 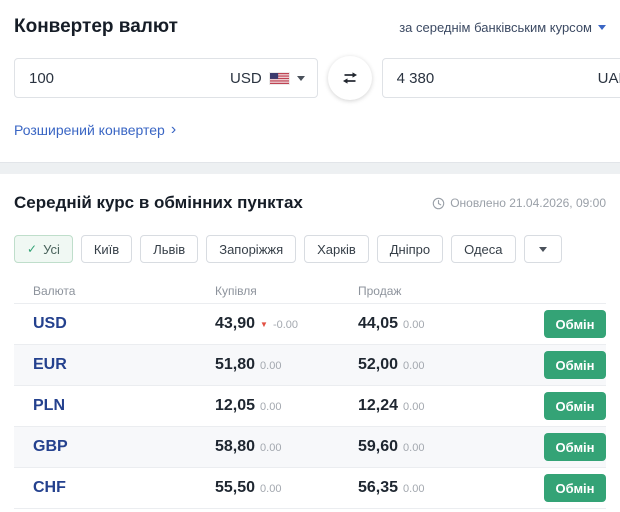 I want to click on table-row: PLN 12,05 0.00 12,24 0.00 Обмін, so click(x=310, y=405).